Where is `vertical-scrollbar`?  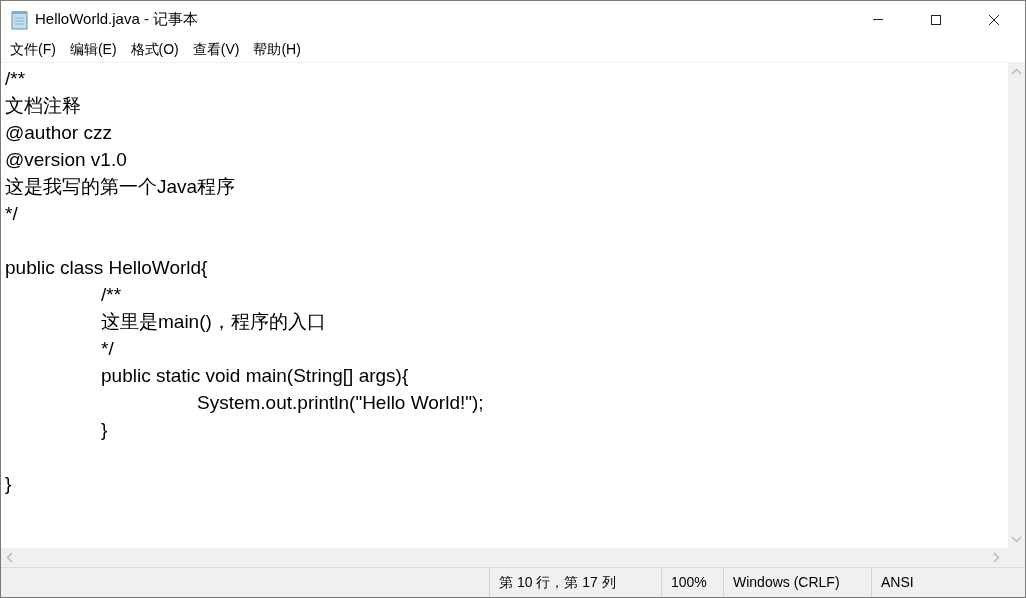
vertical-scrollbar is located at coordinates (1016, 305).